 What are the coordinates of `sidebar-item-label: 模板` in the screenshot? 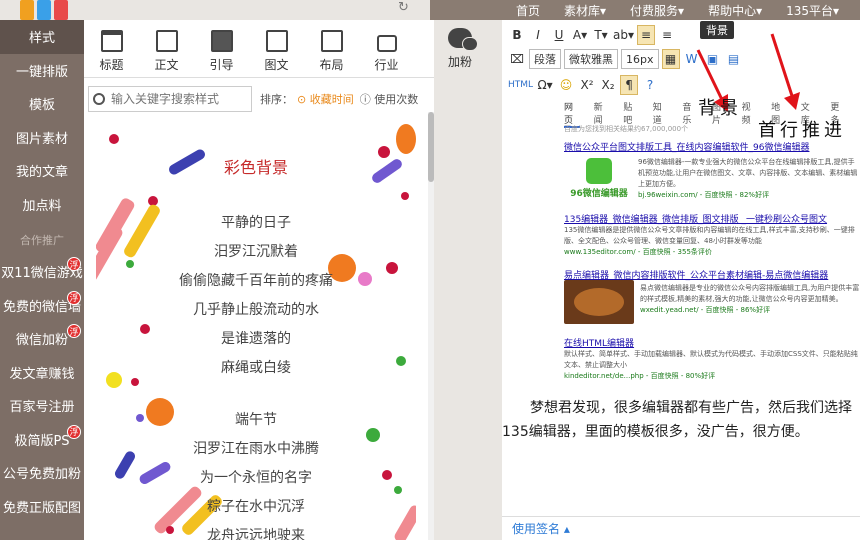 It's located at (41, 106).